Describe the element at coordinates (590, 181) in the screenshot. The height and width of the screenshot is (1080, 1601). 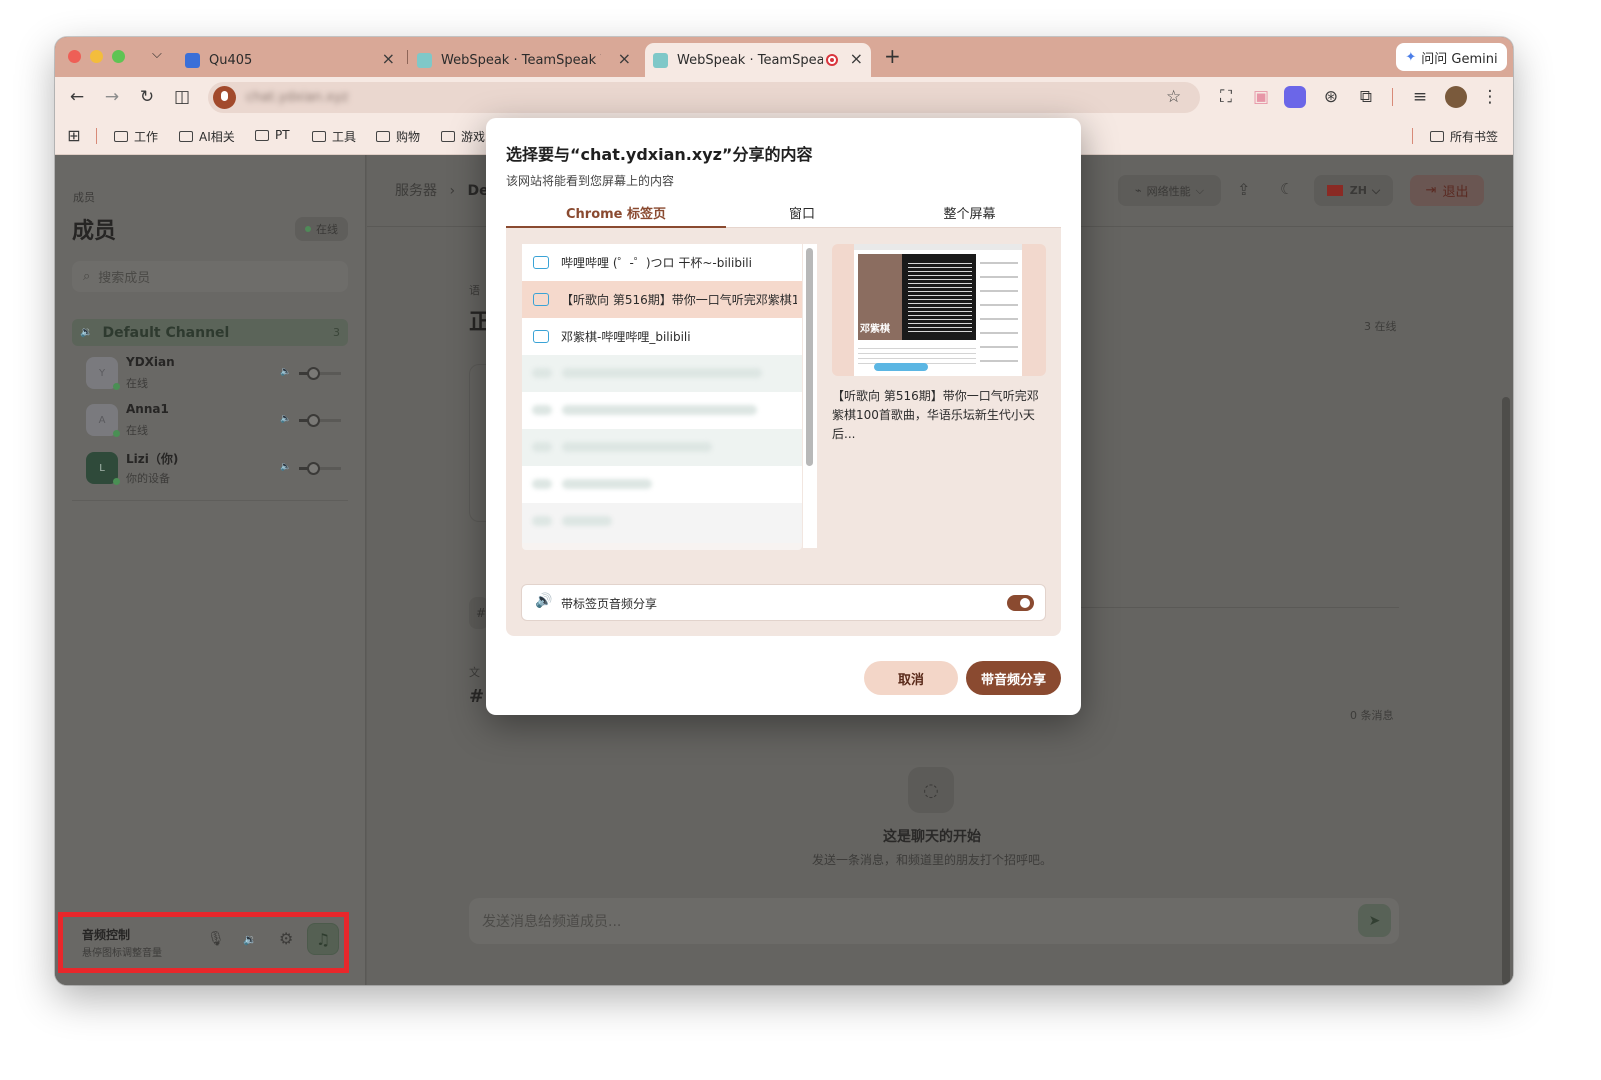
I see `dialog-subtitle: 该网站将能看到您屏幕上的内容` at that location.